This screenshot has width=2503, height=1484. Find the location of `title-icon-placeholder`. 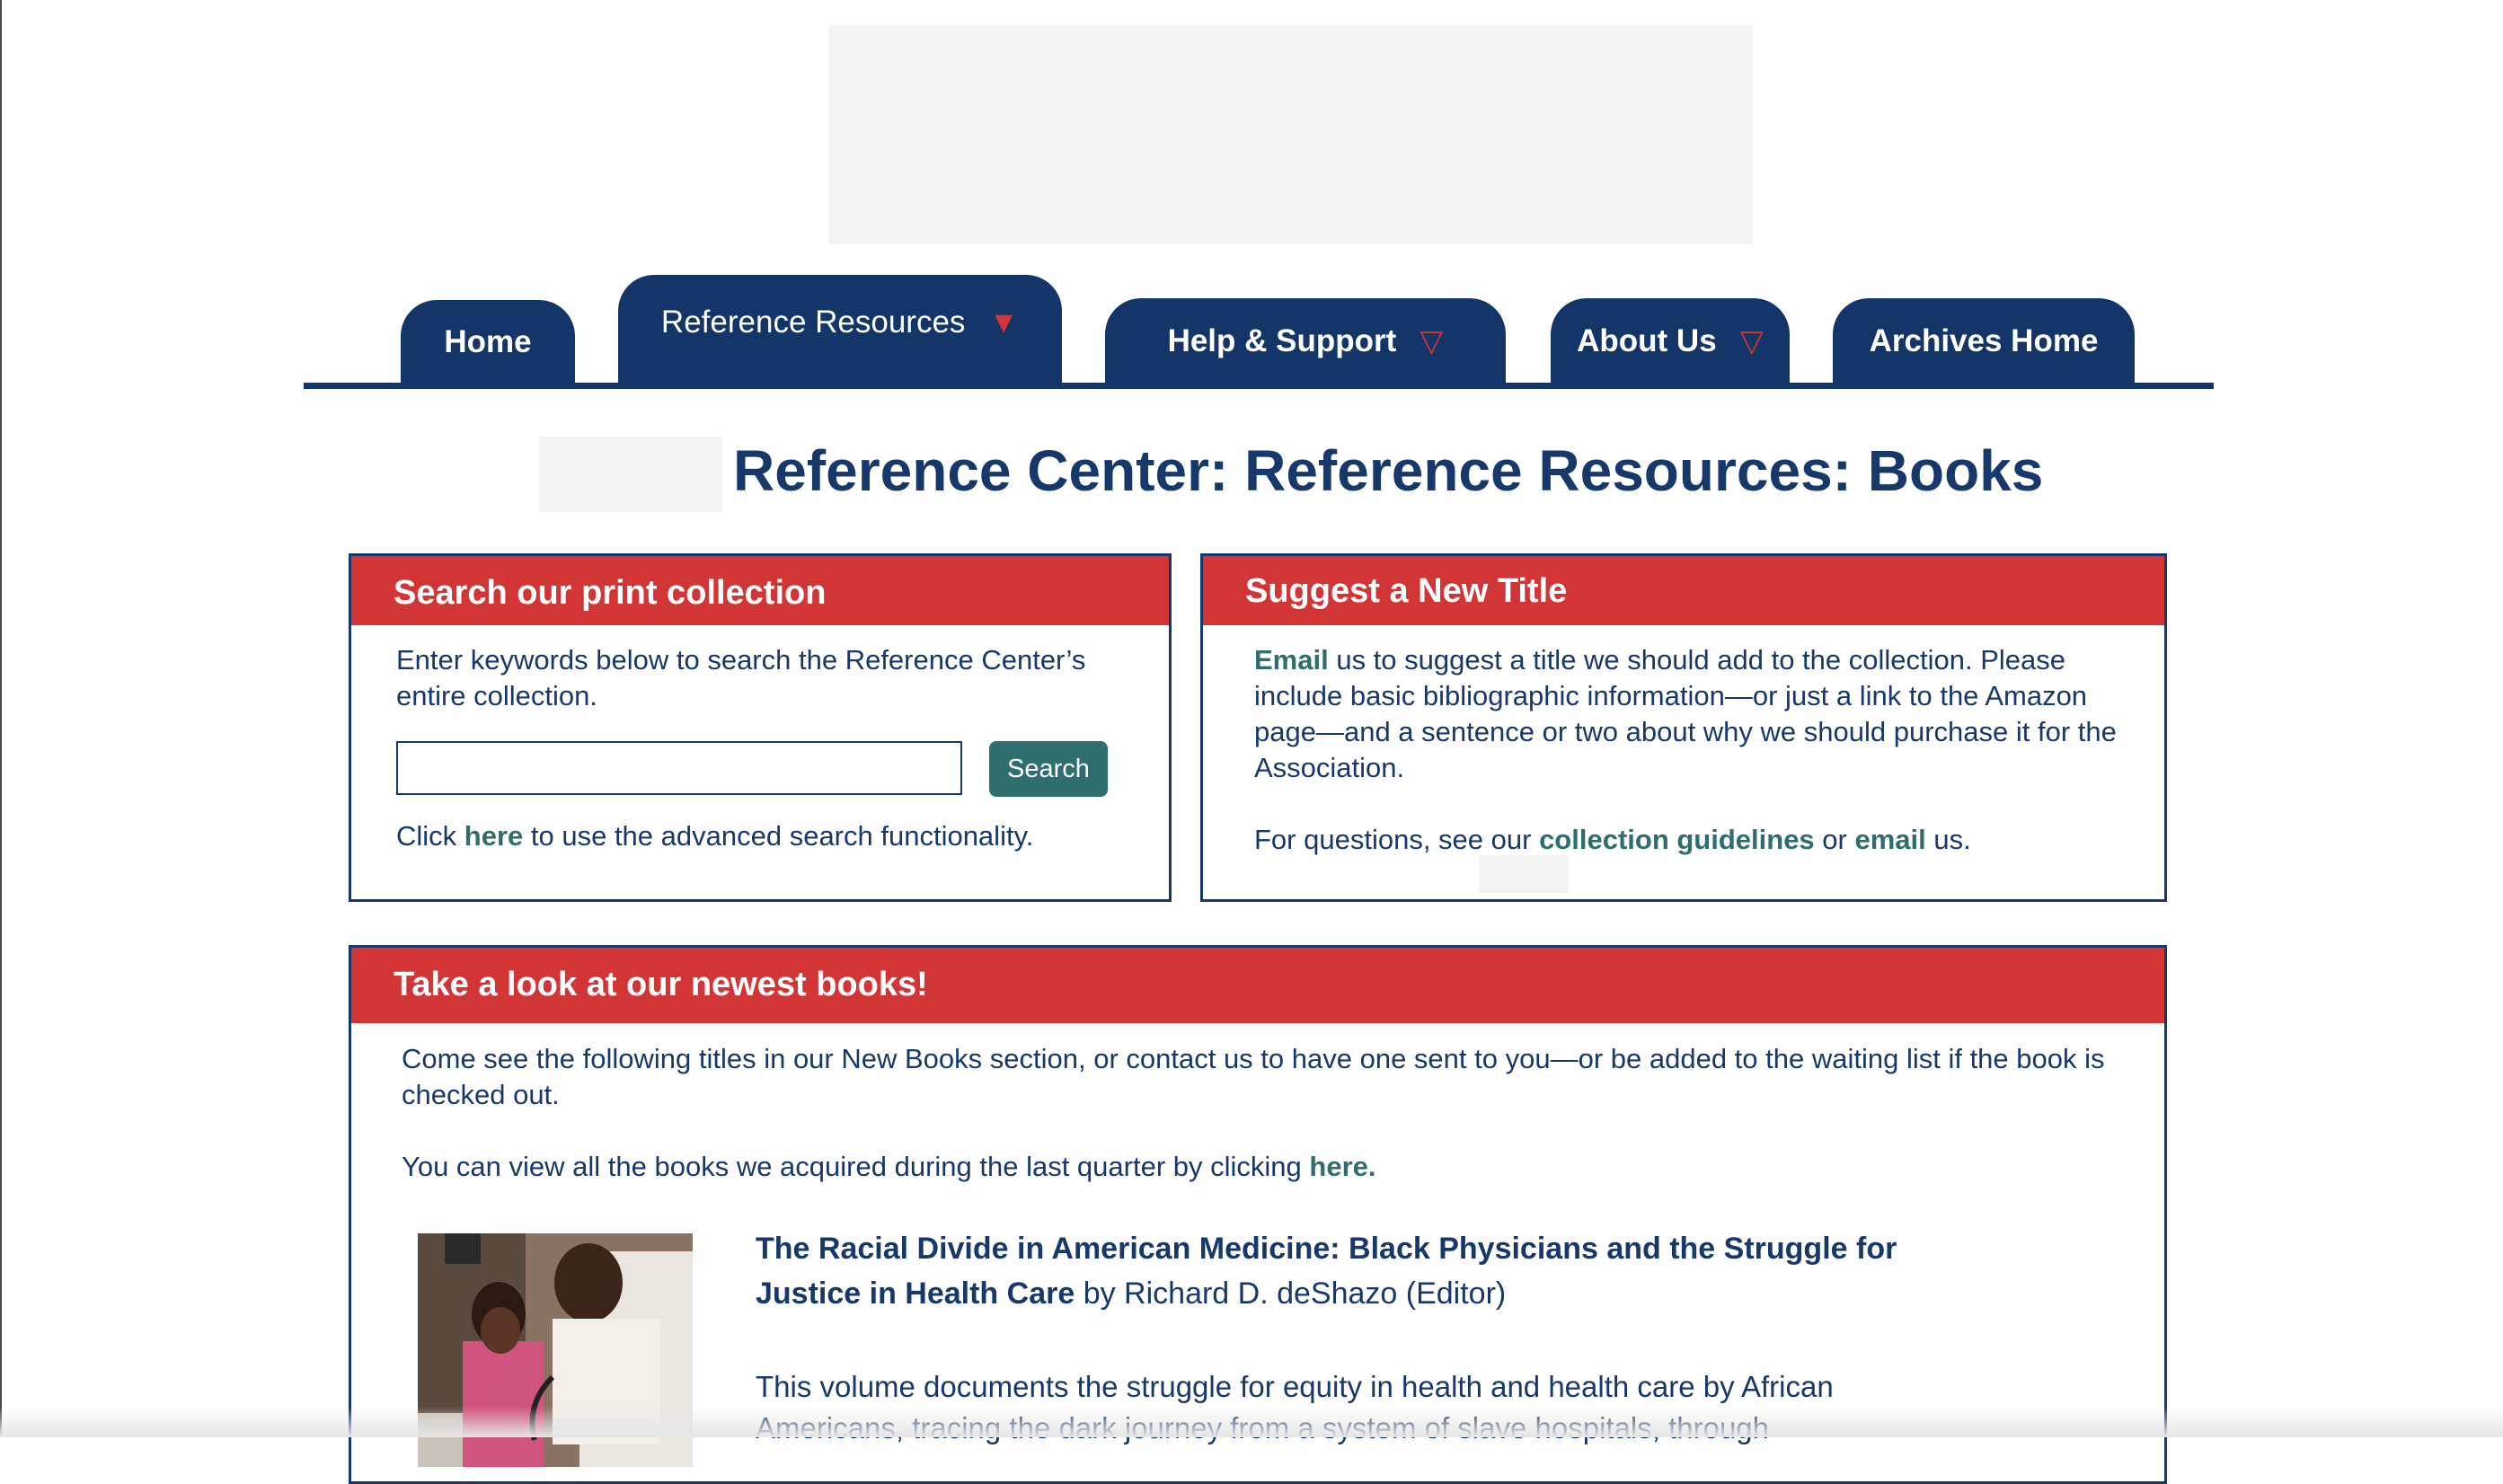

title-icon-placeholder is located at coordinates (630, 475).